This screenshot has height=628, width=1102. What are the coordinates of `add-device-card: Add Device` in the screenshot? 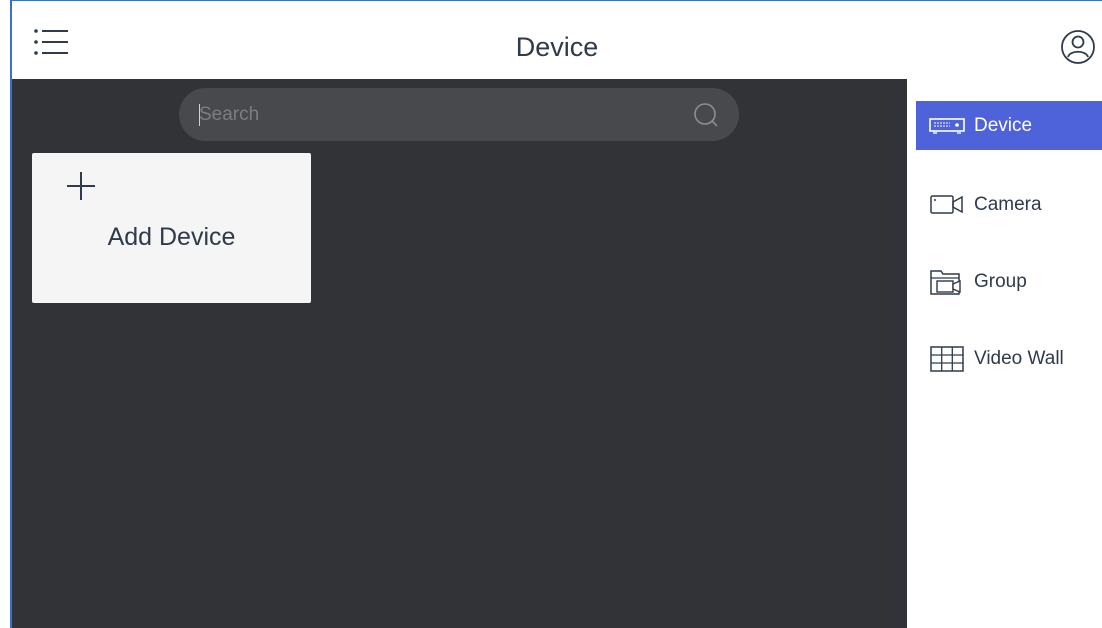 It's located at (171, 228).